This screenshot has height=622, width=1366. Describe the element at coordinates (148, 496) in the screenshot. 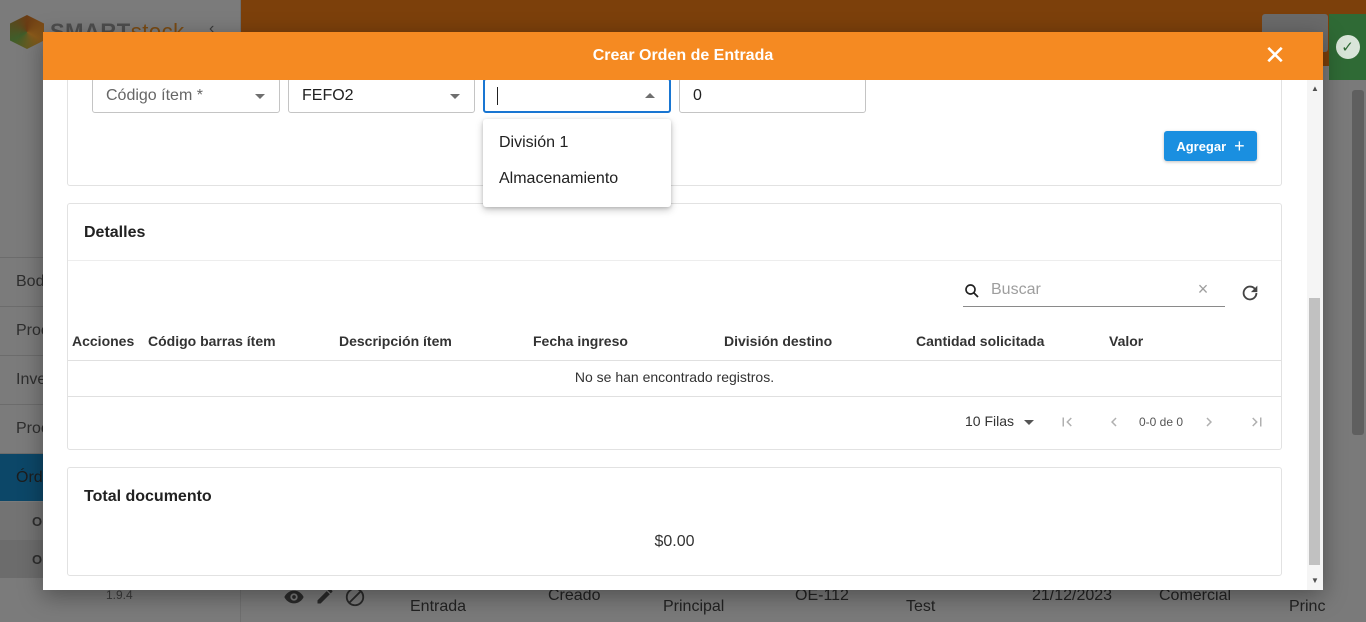

I see `total-title: Total documento` at that location.